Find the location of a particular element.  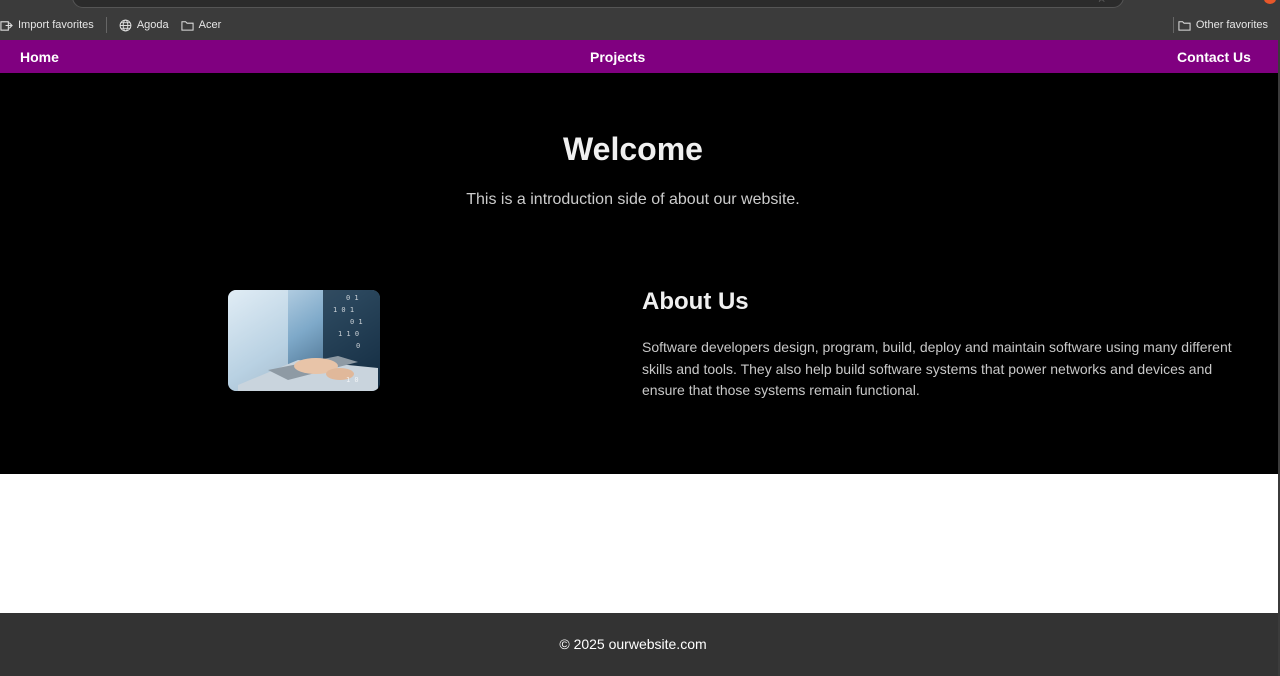

bookmark-import-favorites: Import favorites is located at coordinates (50, 25).